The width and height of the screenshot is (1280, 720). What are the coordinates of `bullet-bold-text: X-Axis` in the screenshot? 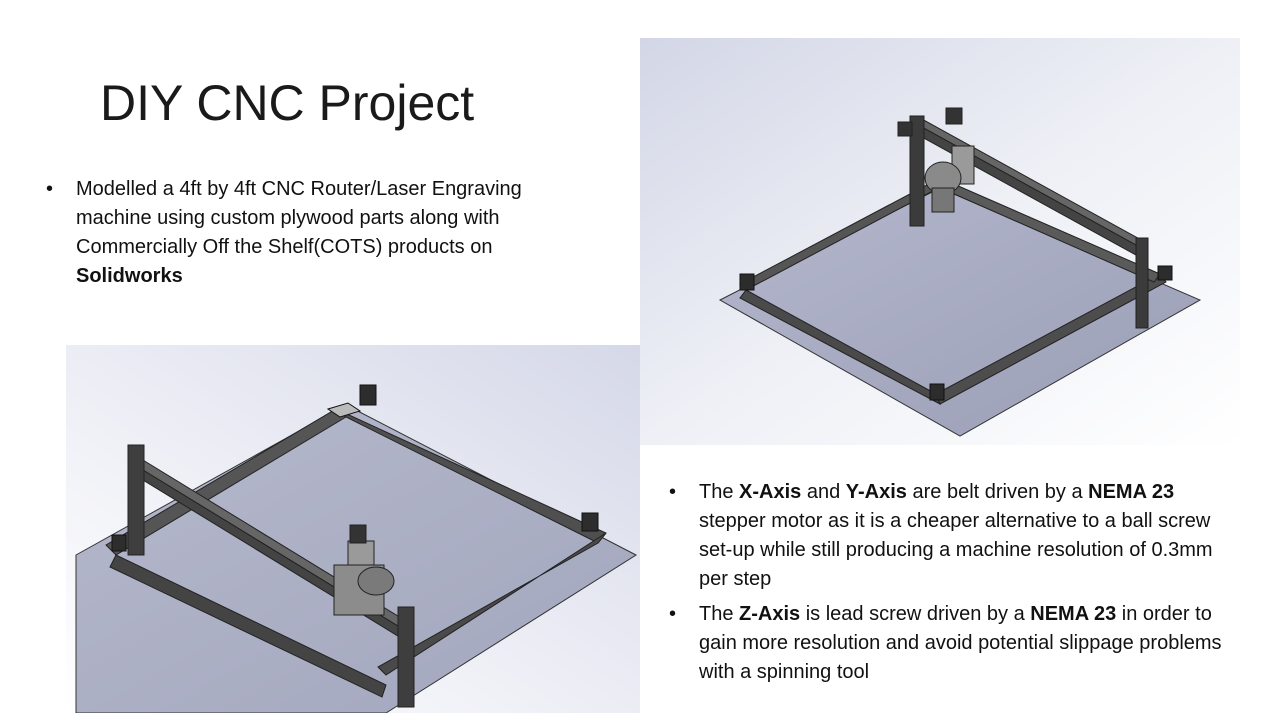 It's located at (770, 492).